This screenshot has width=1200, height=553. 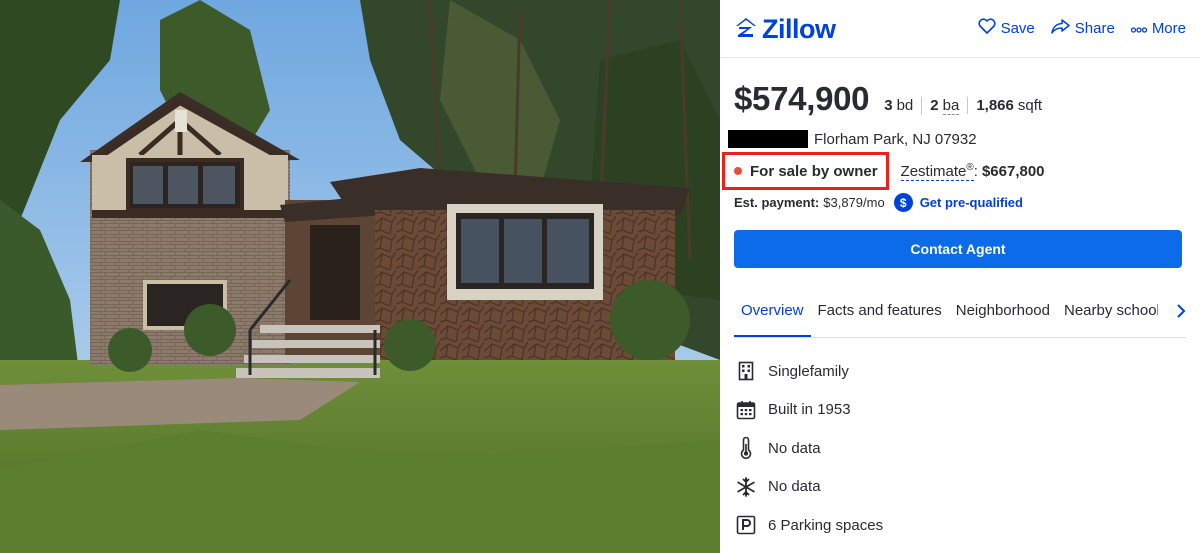 I want to click on address-line: Florham Park, NJ 07932, so click(x=852, y=139).